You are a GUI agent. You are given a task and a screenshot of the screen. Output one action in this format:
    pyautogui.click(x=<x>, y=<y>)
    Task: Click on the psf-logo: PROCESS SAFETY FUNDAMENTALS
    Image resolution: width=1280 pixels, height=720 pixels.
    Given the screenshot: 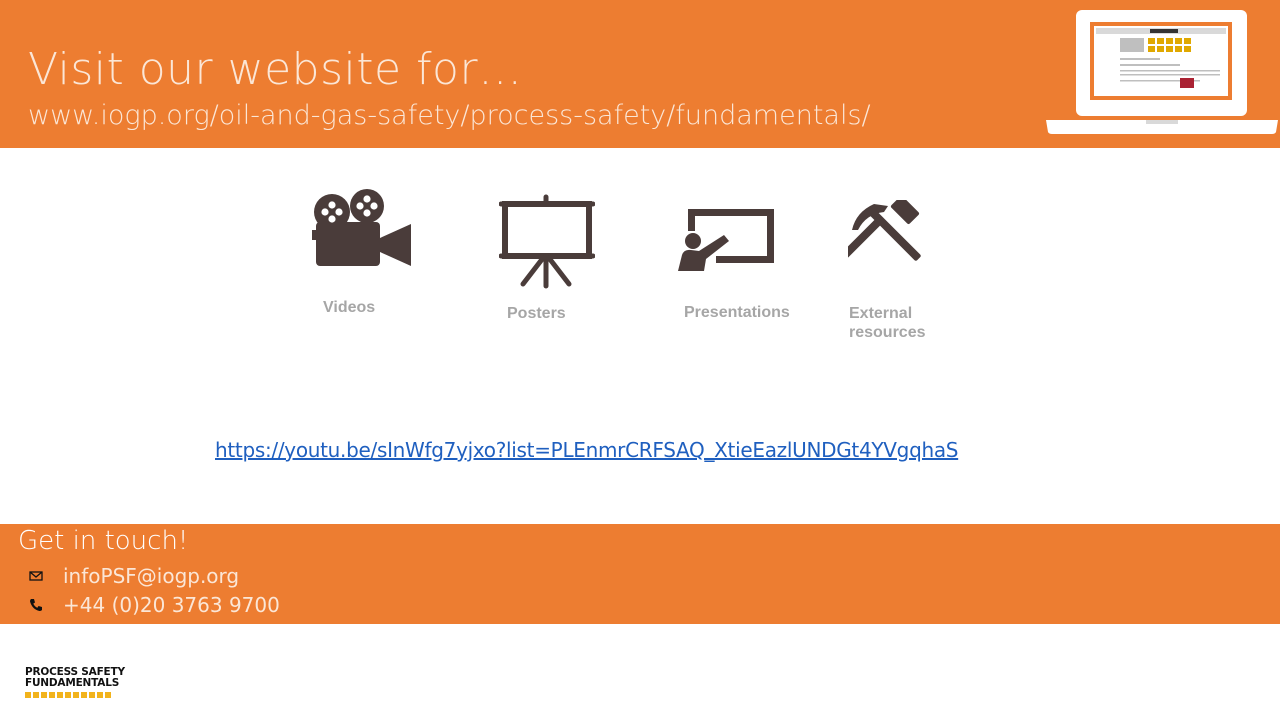 What is the action you would take?
    pyautogui.click(x=75, y=682)
    